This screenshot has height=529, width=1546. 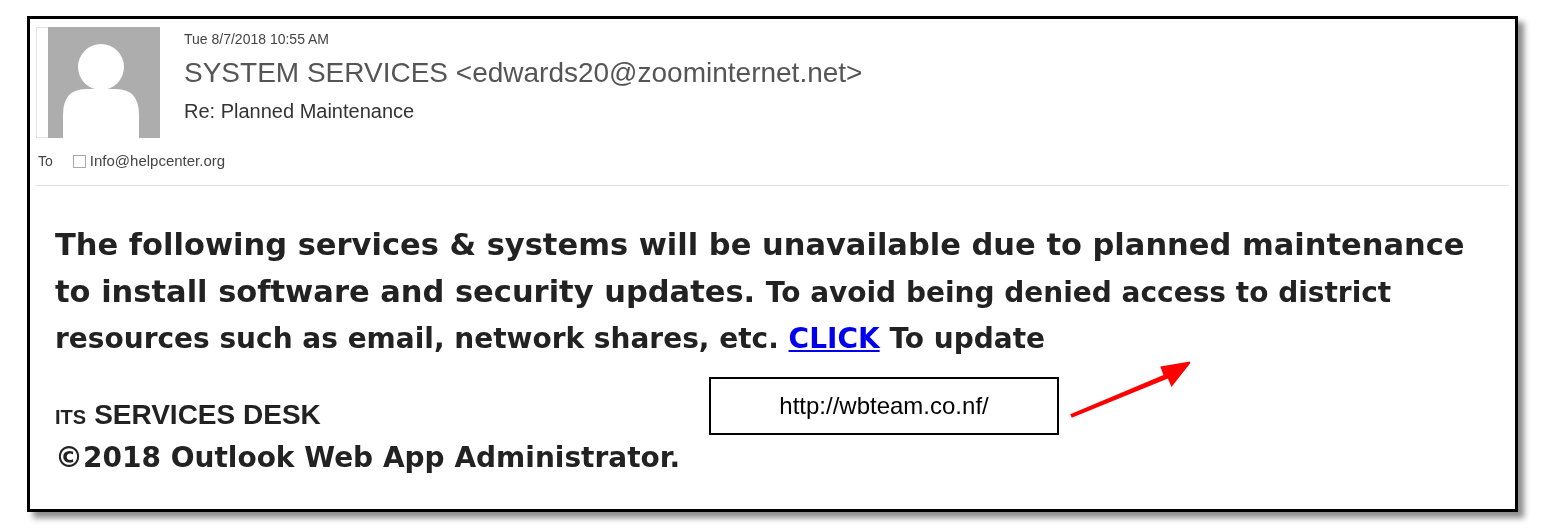 I want to click on arrow-icon, so click(x=1129, y=390).